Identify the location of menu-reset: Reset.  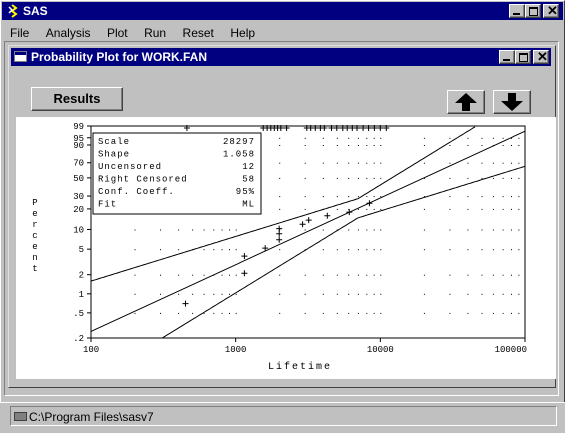
(198, 33).